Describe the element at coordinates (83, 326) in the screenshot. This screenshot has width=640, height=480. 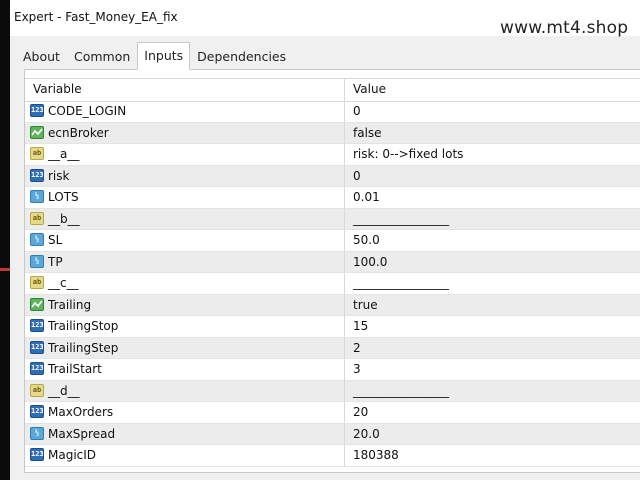
I see `variable-name: TrailingStop` at that location.